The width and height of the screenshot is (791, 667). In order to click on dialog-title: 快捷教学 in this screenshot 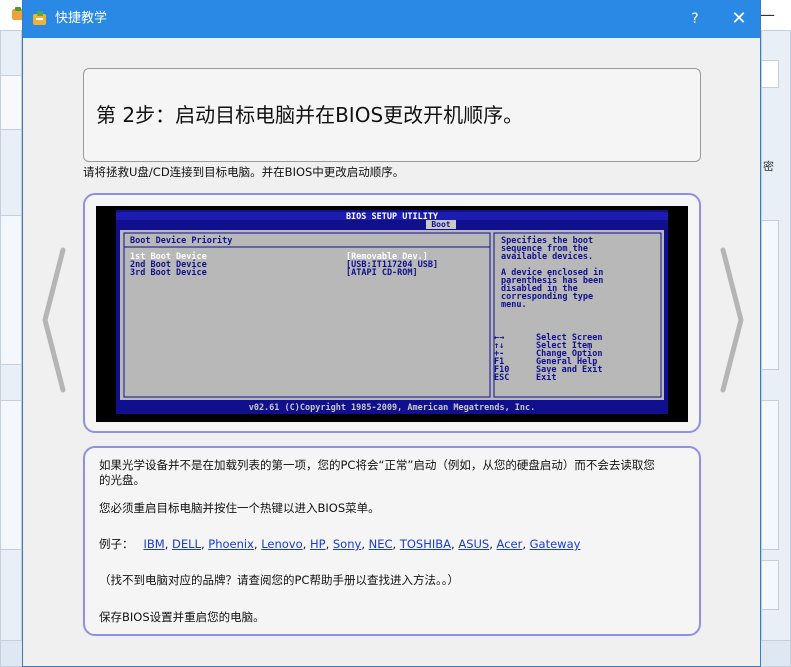, I will do `click(81, 18)`.